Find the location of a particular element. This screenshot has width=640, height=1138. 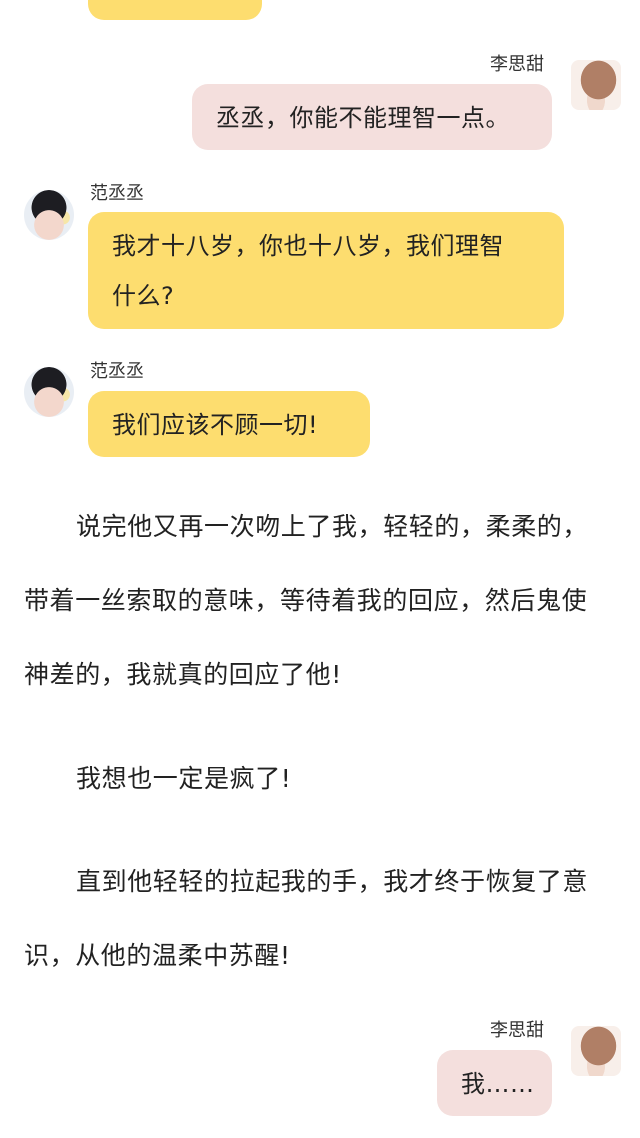

partial-message-bubble is located at coordinates (175, 10).